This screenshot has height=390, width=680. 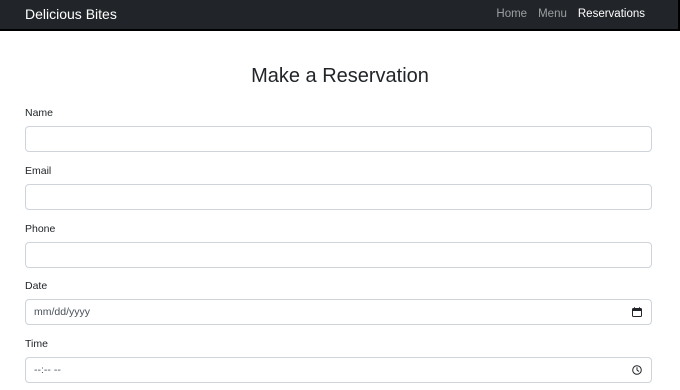 I want to click on clock-icon, so click(x=637, y=370).